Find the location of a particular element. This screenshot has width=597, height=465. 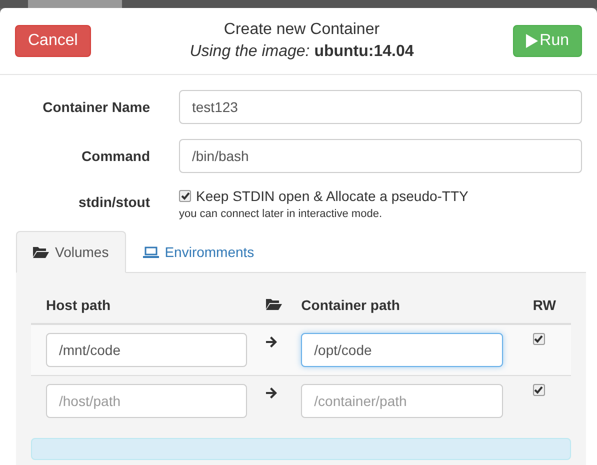

text-field: /opt/code is located at coordinates (402, 350).